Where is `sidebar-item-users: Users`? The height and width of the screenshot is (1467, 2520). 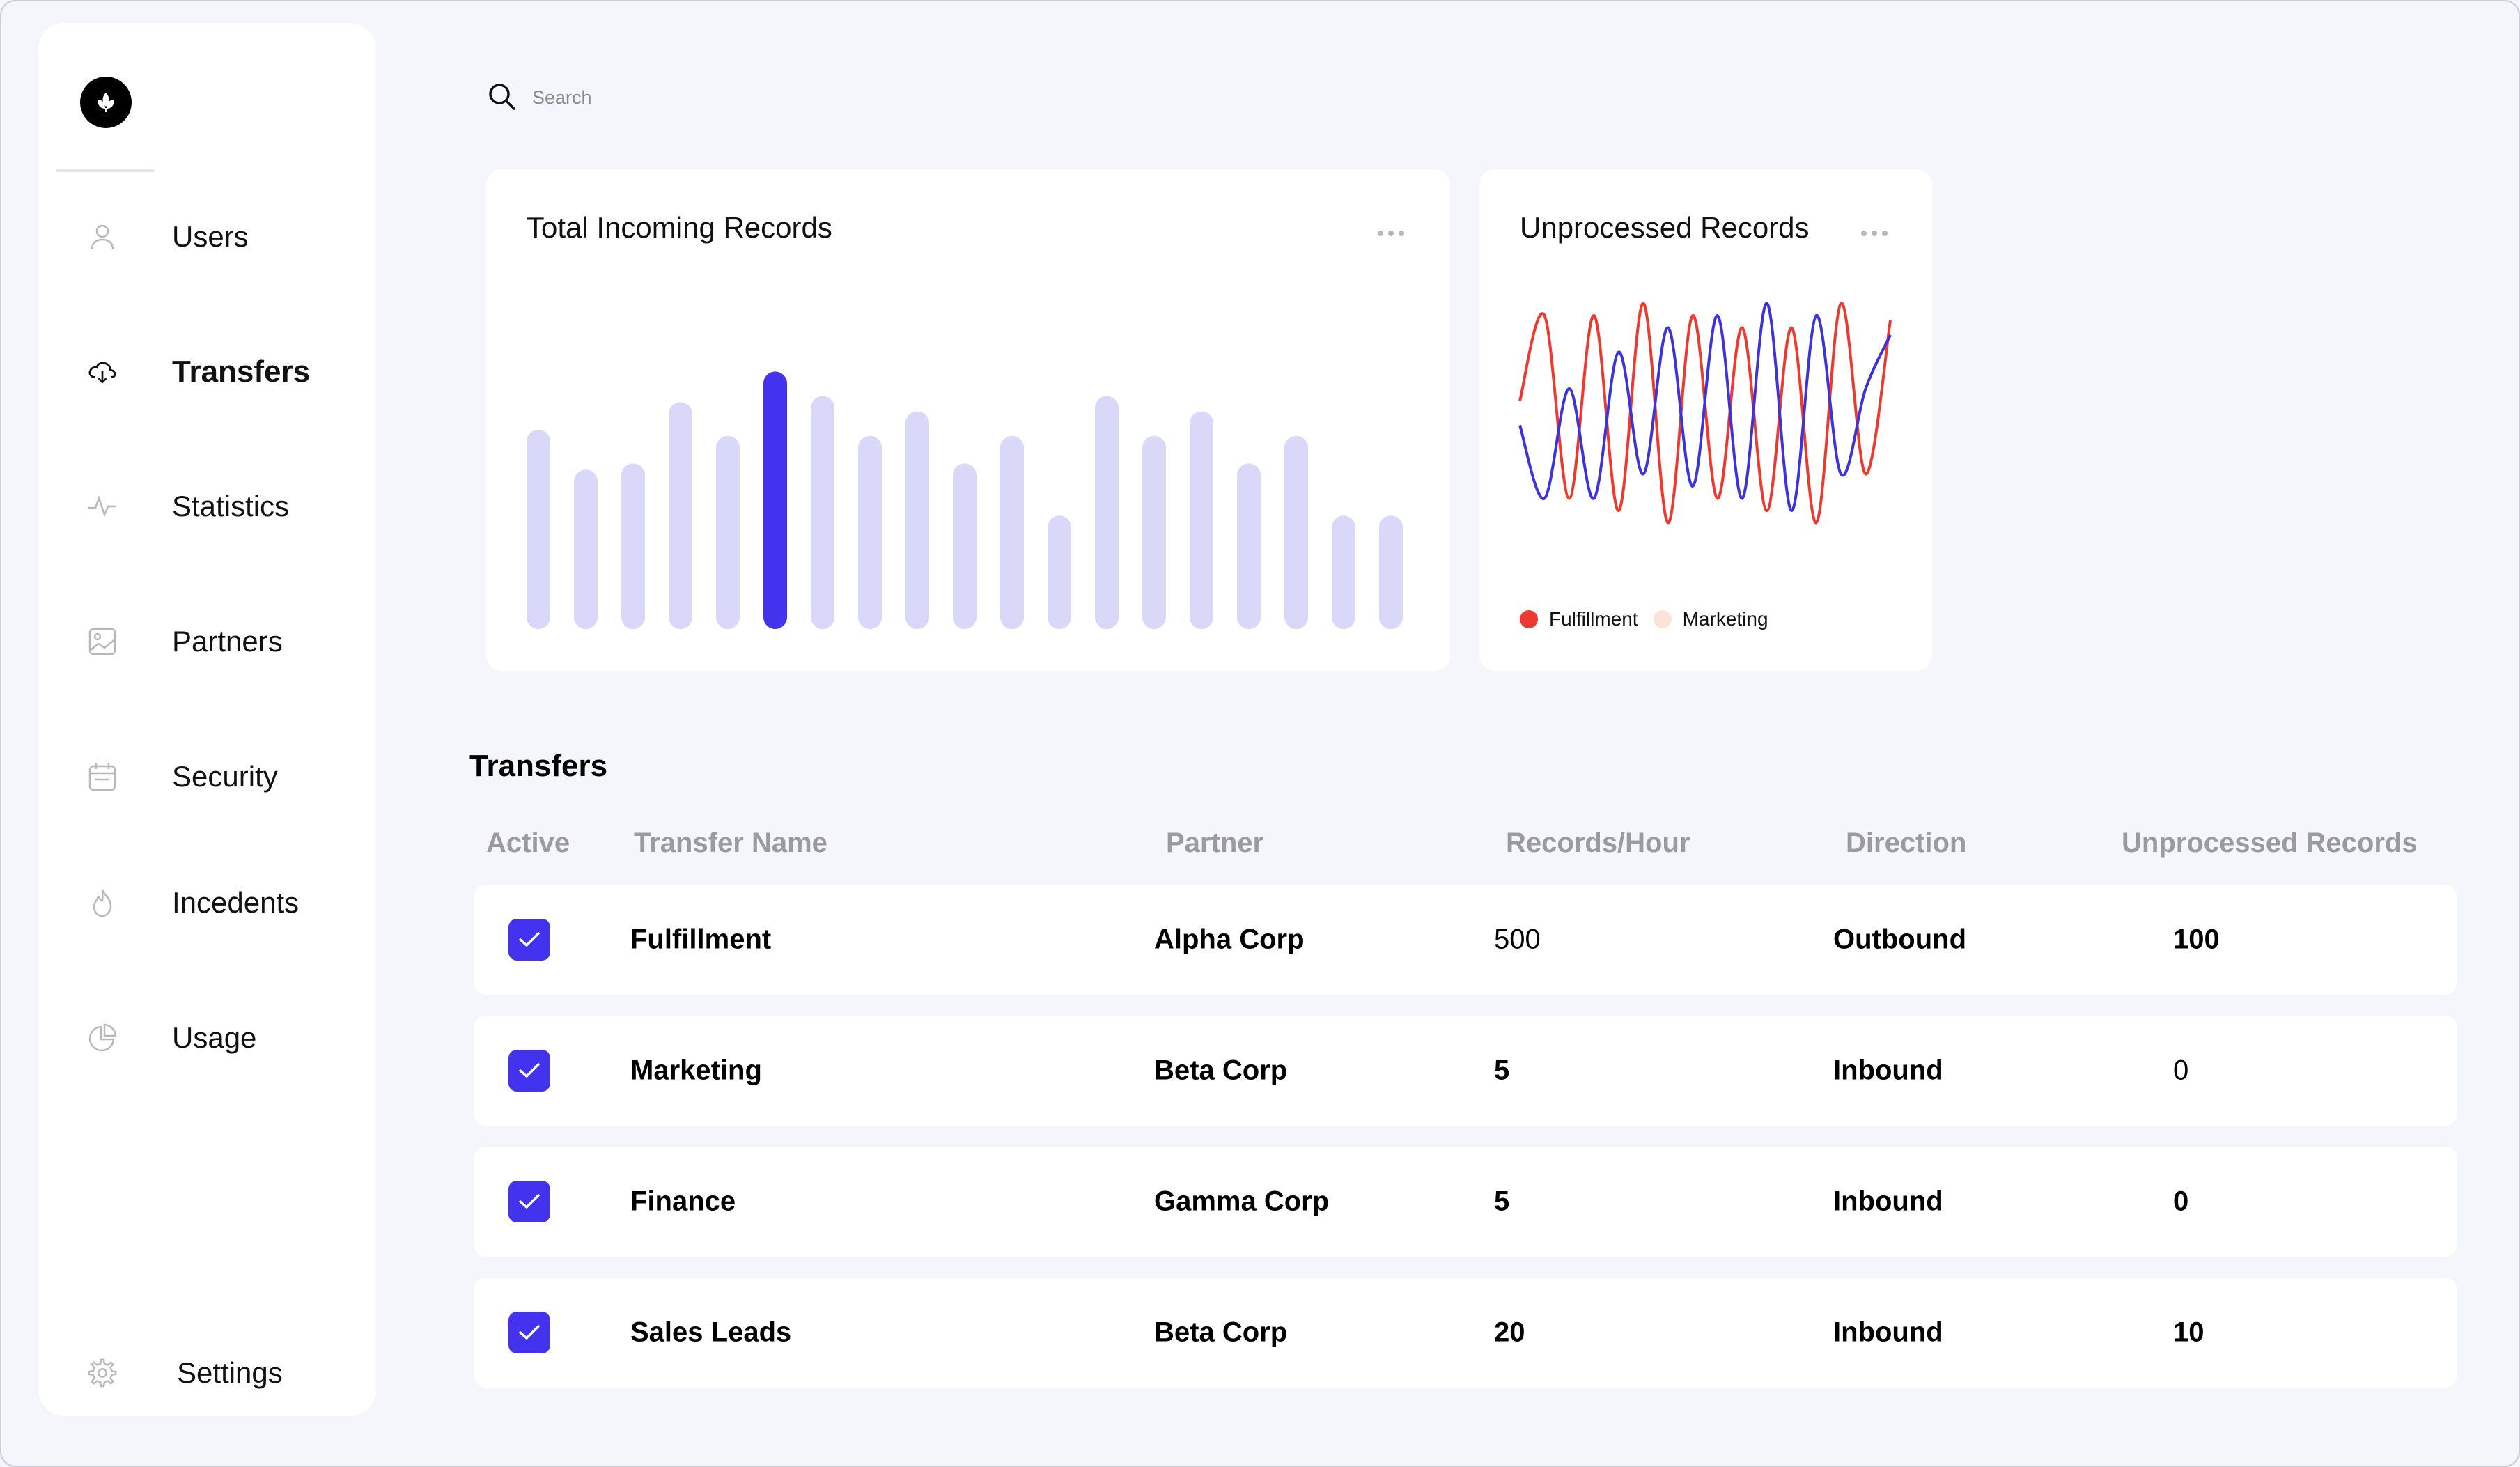 sidebar-item-users: Users is located at coordinates (207, 236).